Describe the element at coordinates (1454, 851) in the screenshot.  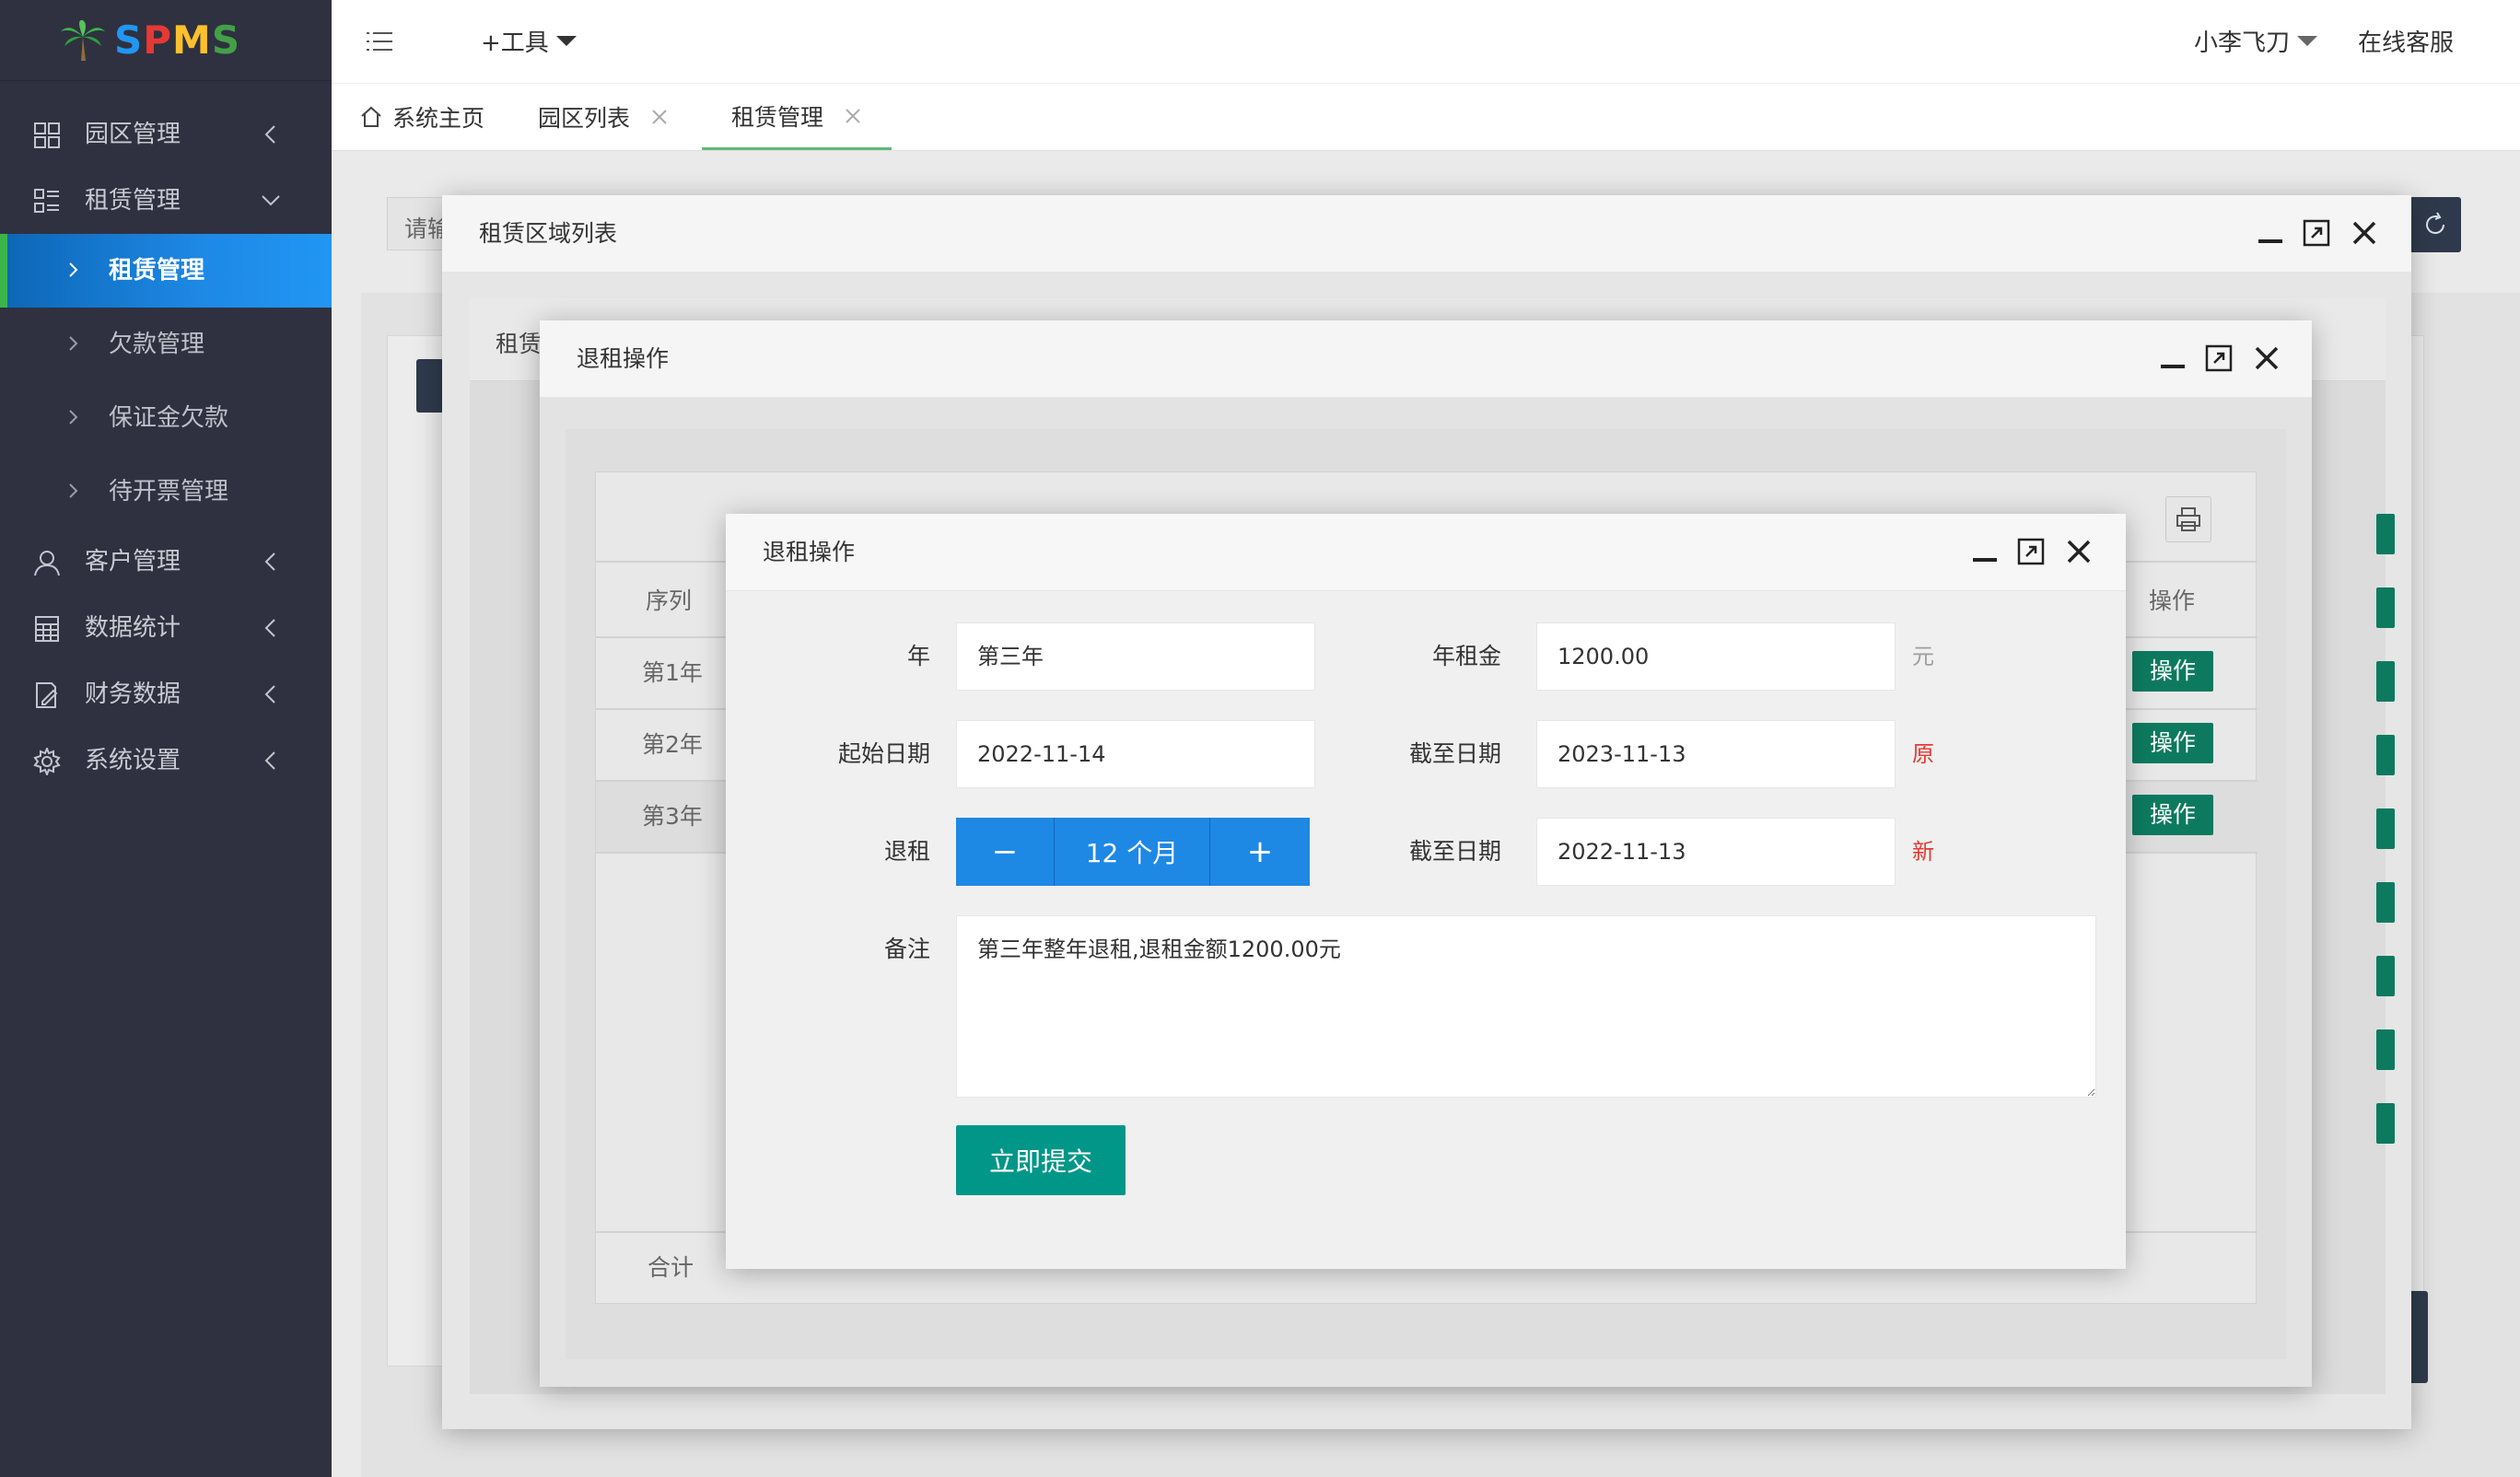
I see `new-end-date-label: 截至日期` at that location.